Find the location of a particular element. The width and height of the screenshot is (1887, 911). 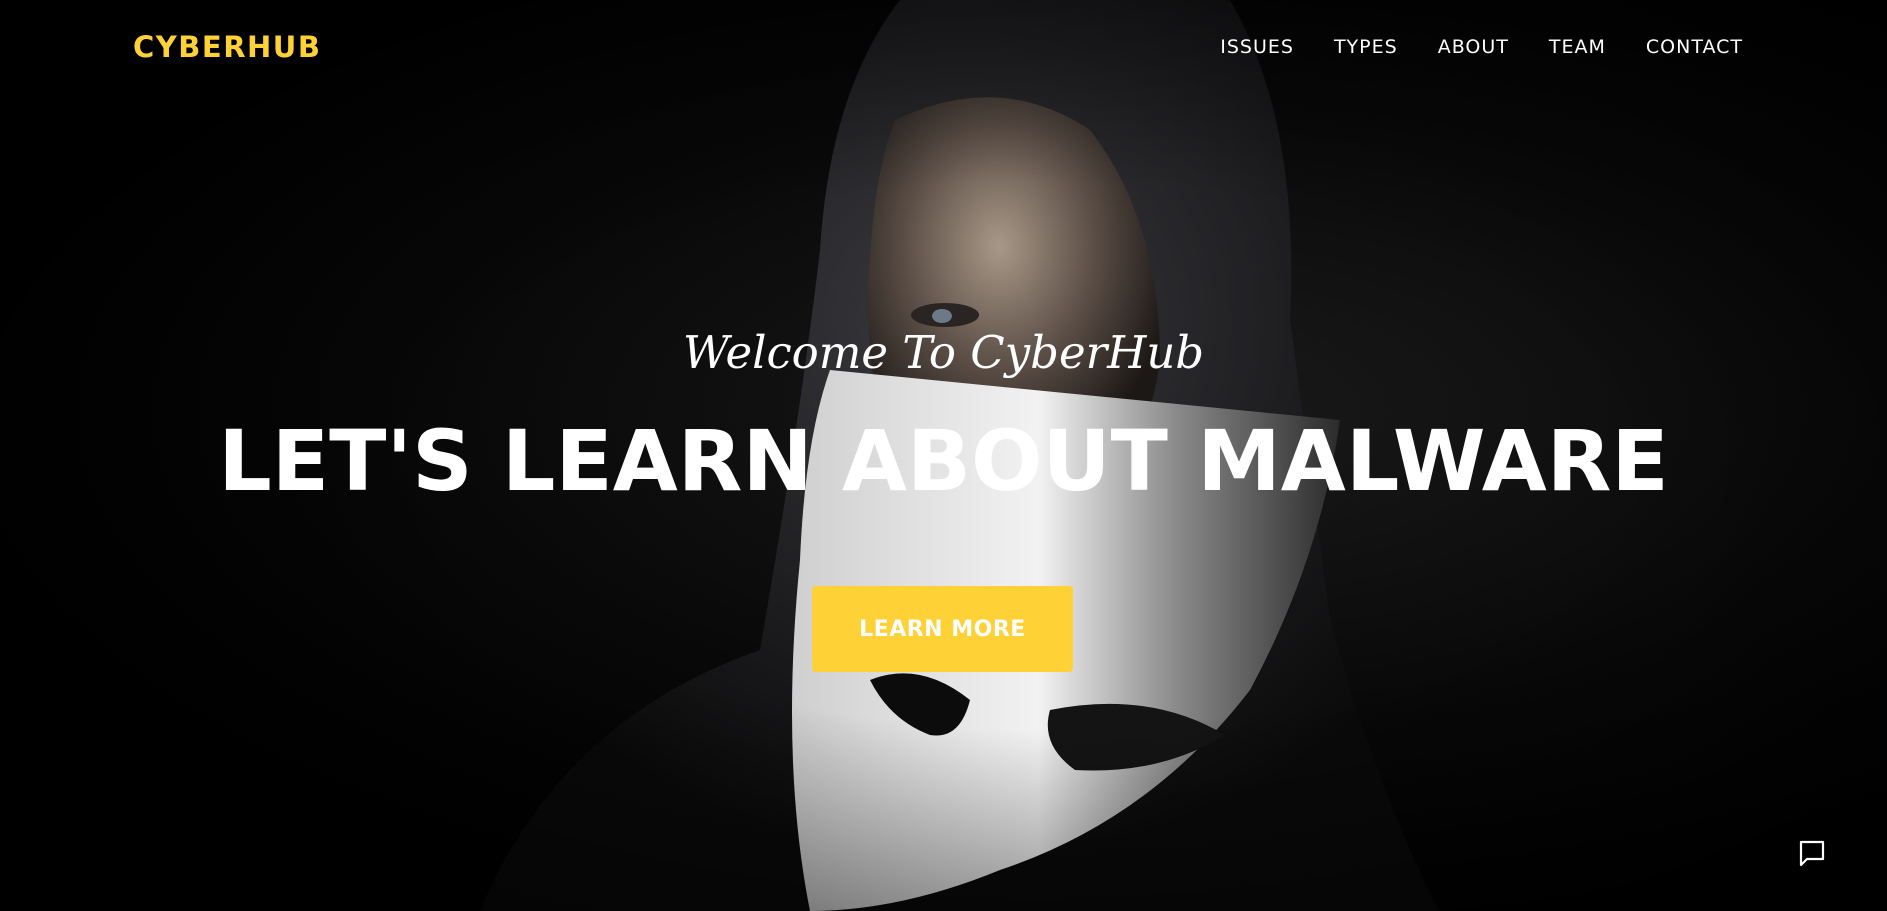

nav-item: ABOUT is located at coordinates (1473, 47).